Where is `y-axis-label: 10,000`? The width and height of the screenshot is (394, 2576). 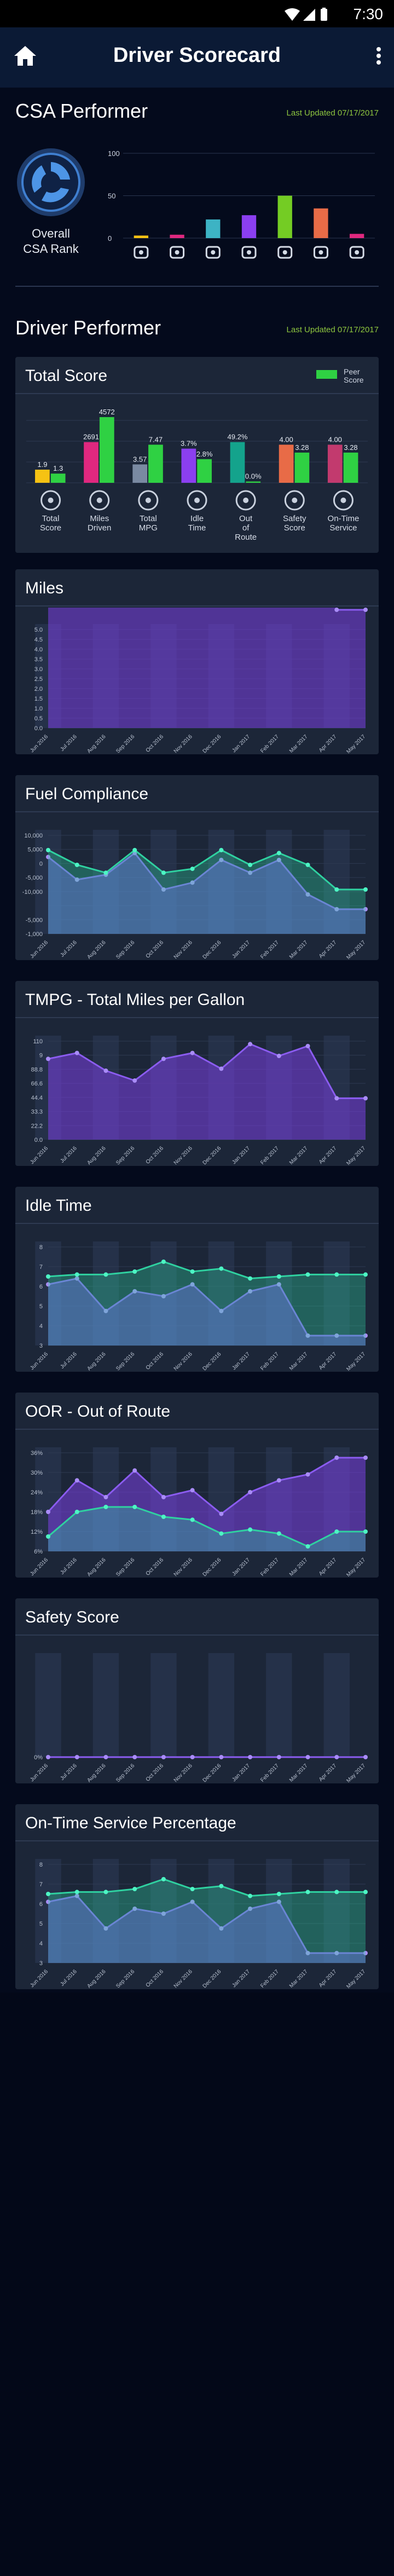 y-axis-label: 10,000 is located at coordinates (33, 836).